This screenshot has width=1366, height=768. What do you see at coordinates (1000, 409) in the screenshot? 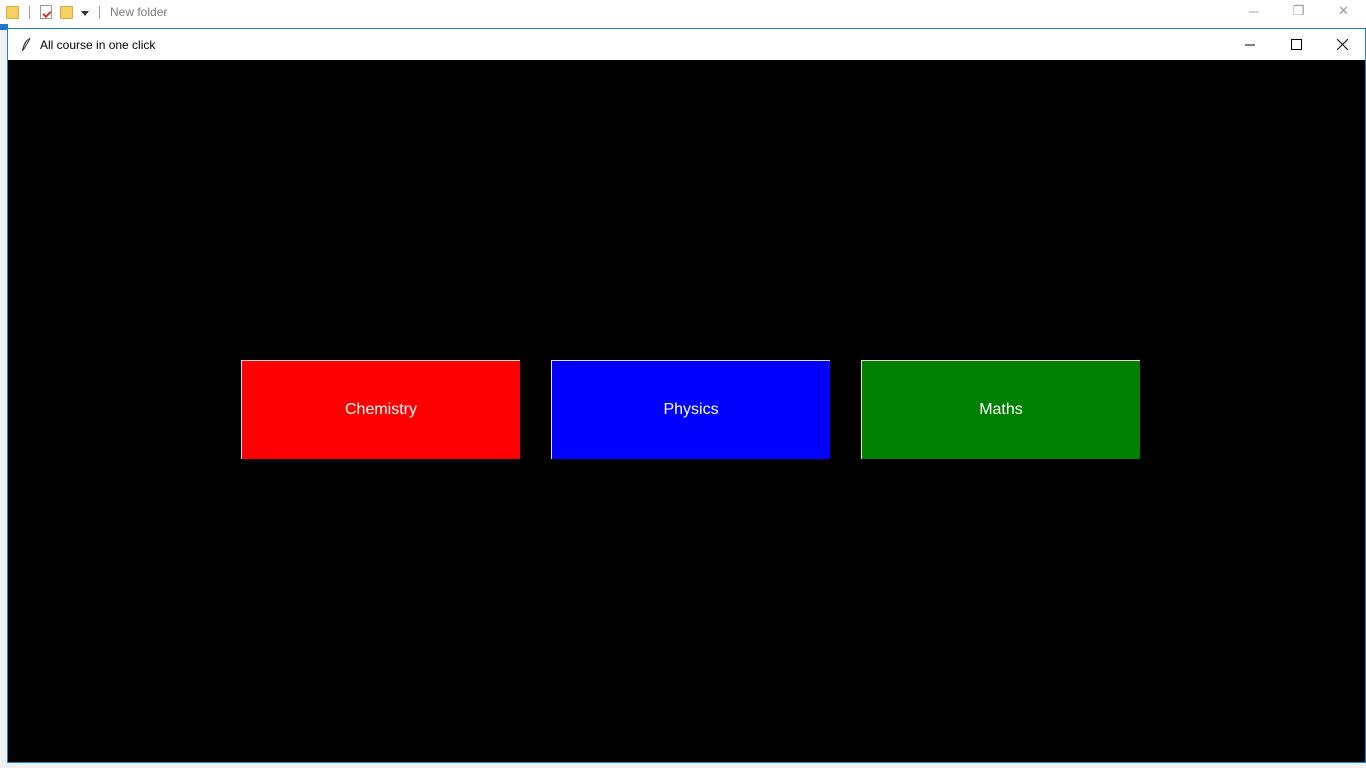
I see `maths-button: Maths` at bounding box center [1000, 409].